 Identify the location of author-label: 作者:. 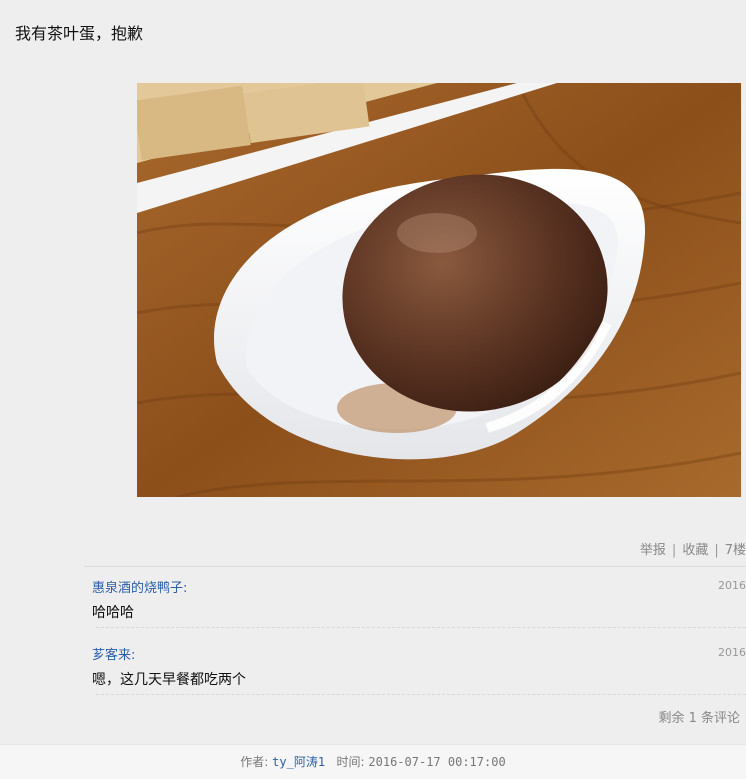
(254, 762).